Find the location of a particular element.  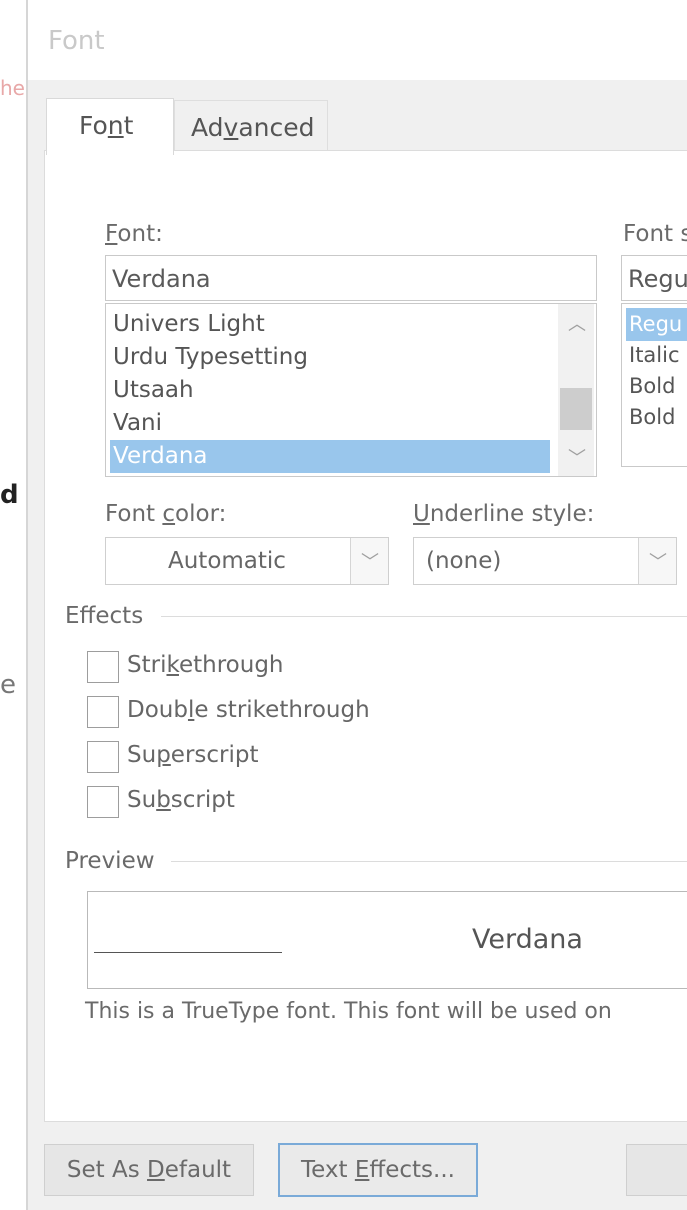

font-style-input: Regu is located at coordinates (654, 278).